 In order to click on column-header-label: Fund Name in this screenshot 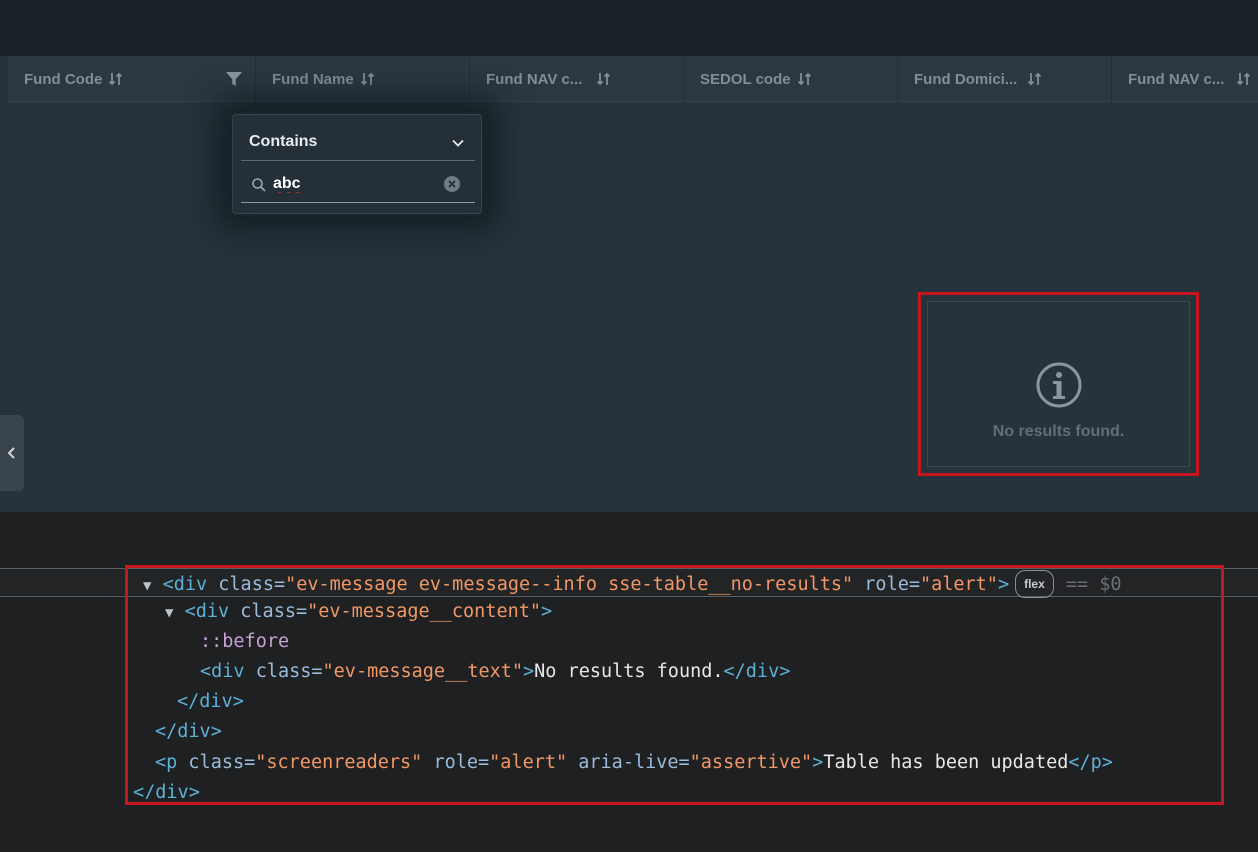, I will do `click(313, 79)`.